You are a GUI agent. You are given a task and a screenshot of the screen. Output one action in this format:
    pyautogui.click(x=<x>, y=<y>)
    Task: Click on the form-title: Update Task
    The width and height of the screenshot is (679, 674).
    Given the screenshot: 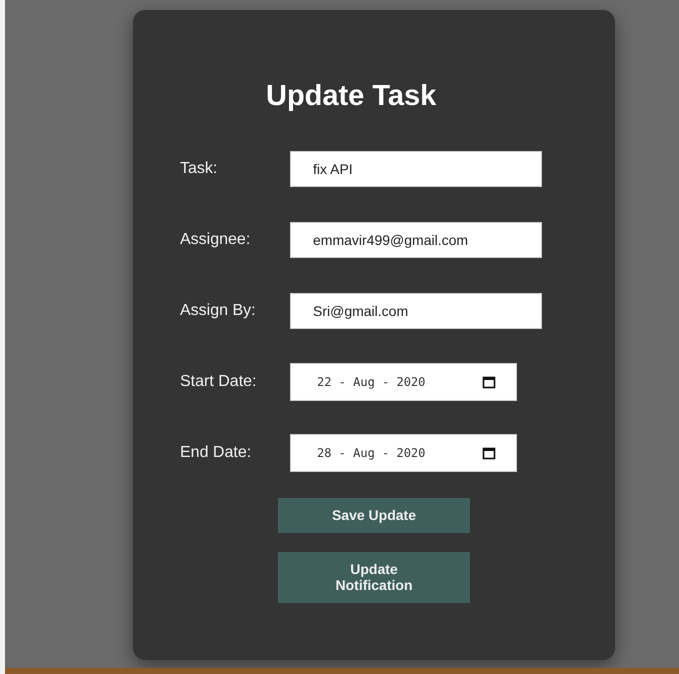 What is the action you would take?
    pyautogui.click(x=351, y=96)
    